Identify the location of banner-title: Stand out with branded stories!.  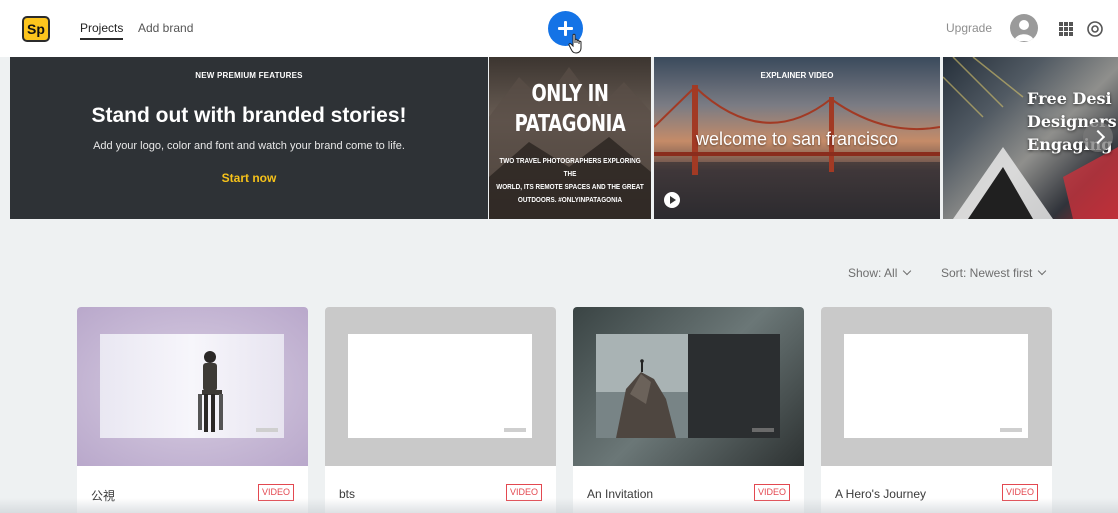
(249, 115).